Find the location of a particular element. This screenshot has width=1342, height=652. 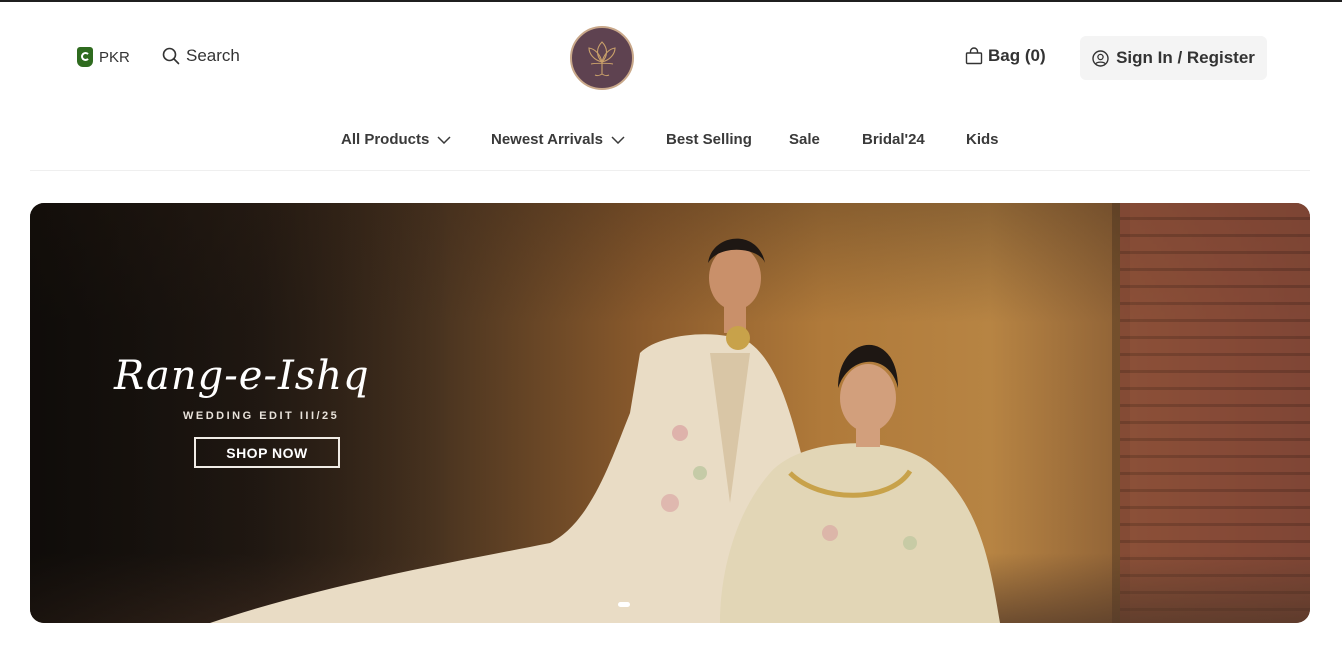

search-label: Search is located at coordinates (213, 55).